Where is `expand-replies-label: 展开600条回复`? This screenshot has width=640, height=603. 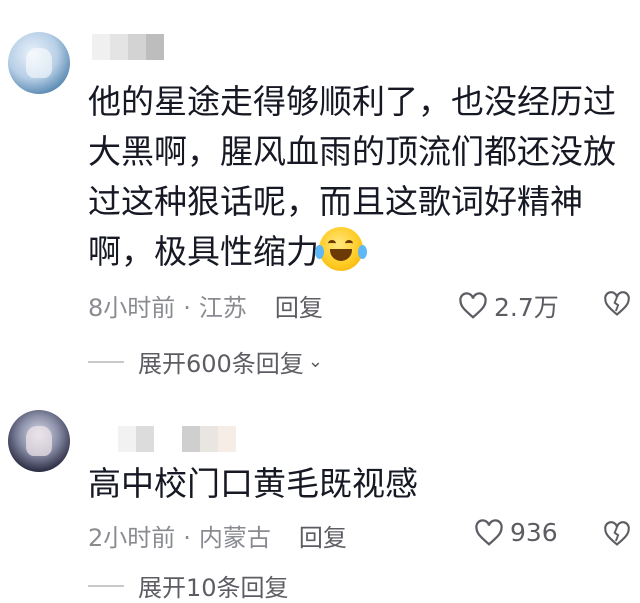
expand-replies-label: 展开600条回复 is located at coordinates (221, 364).